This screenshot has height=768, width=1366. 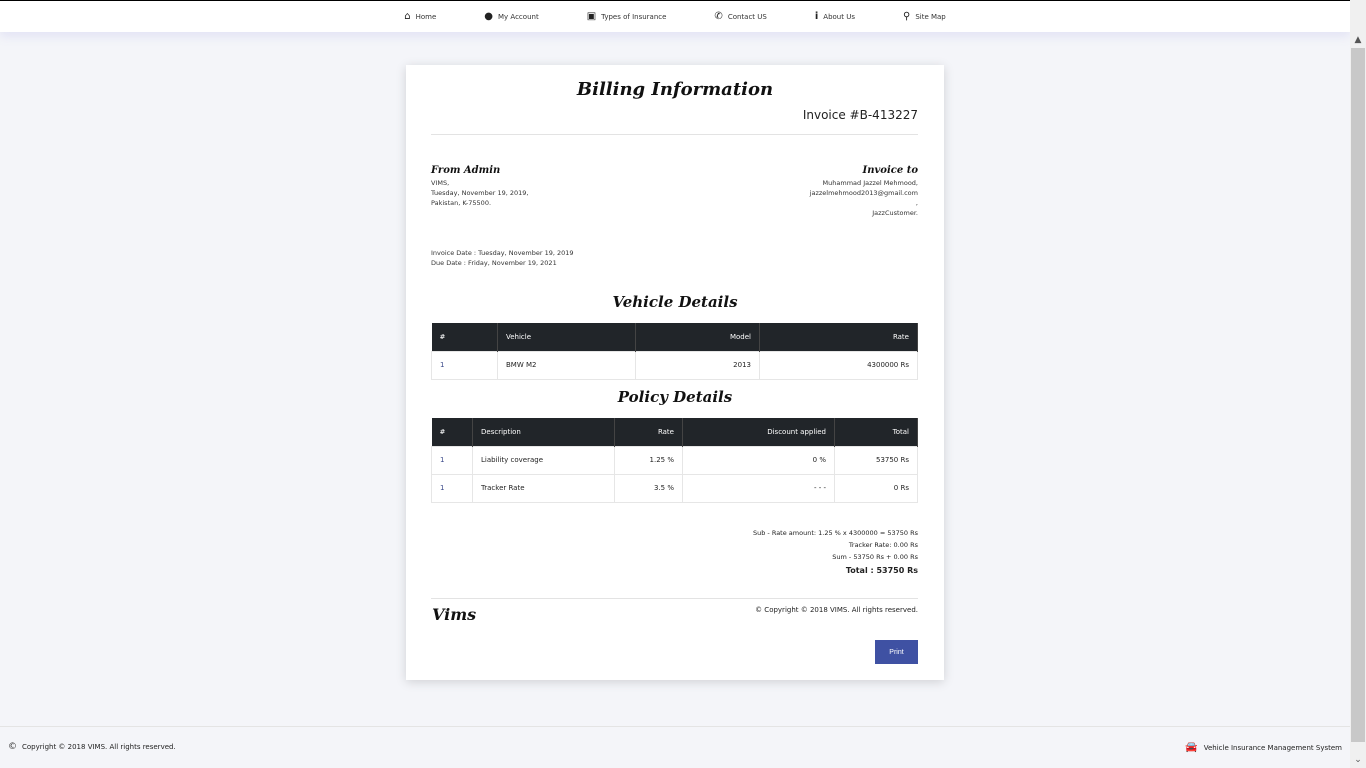 What do you see at coordinates (758, 432) in the screenshot?
I see `col-header: Discount applied` at bounding box center [758, 432].